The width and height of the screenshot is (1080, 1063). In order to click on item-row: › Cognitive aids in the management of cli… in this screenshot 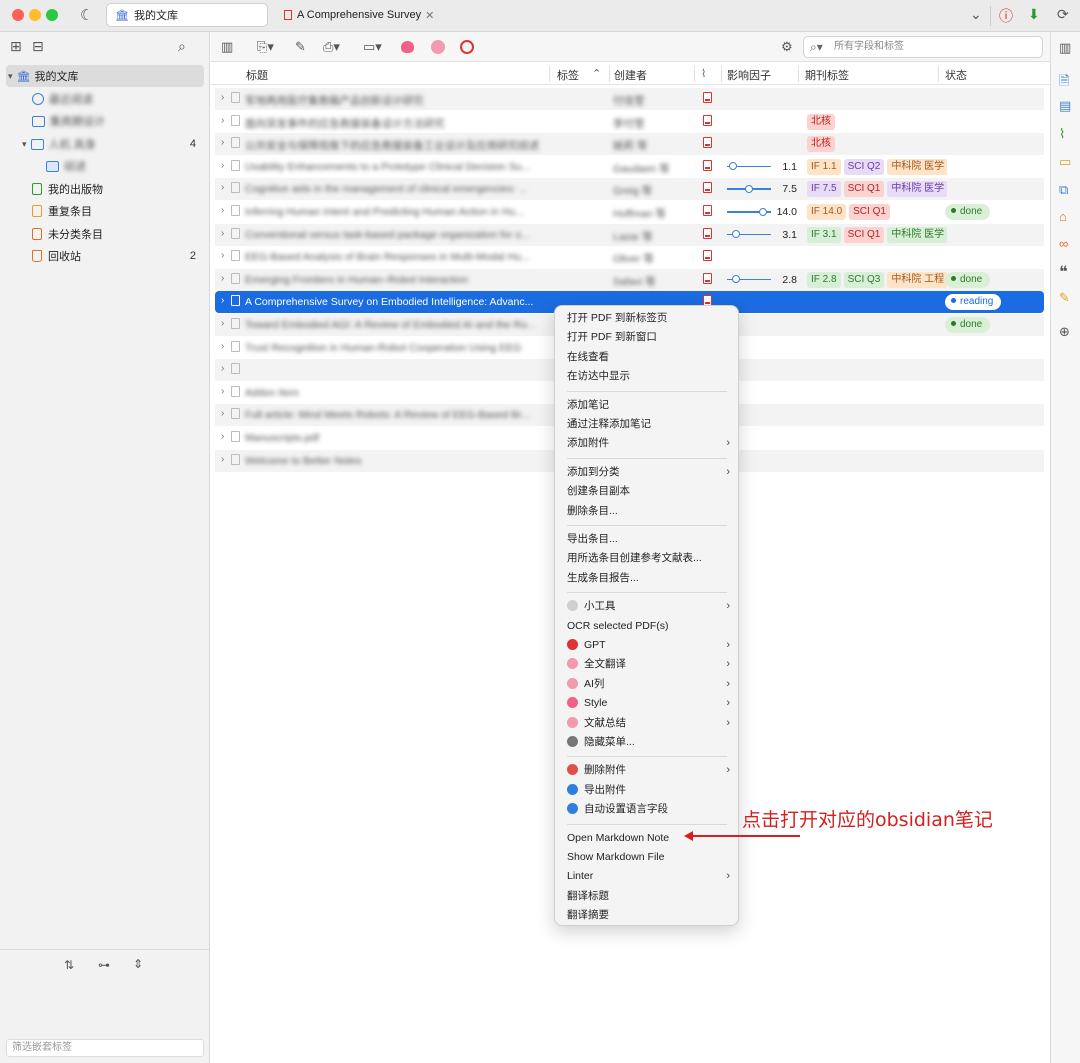, I will do `click(629, 189)`.